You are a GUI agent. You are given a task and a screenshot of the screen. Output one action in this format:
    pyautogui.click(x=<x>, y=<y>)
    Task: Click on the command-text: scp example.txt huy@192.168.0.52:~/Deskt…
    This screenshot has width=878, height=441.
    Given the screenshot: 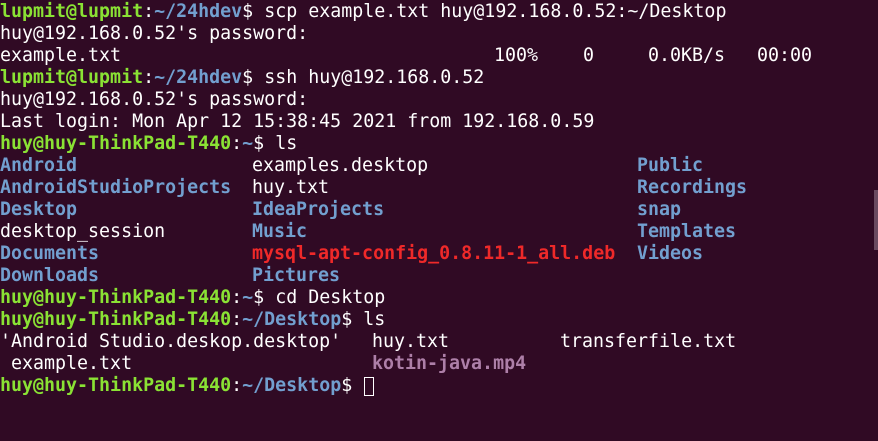 What is the action you would take?
    pyautogui.click(x=495, y=11)
    